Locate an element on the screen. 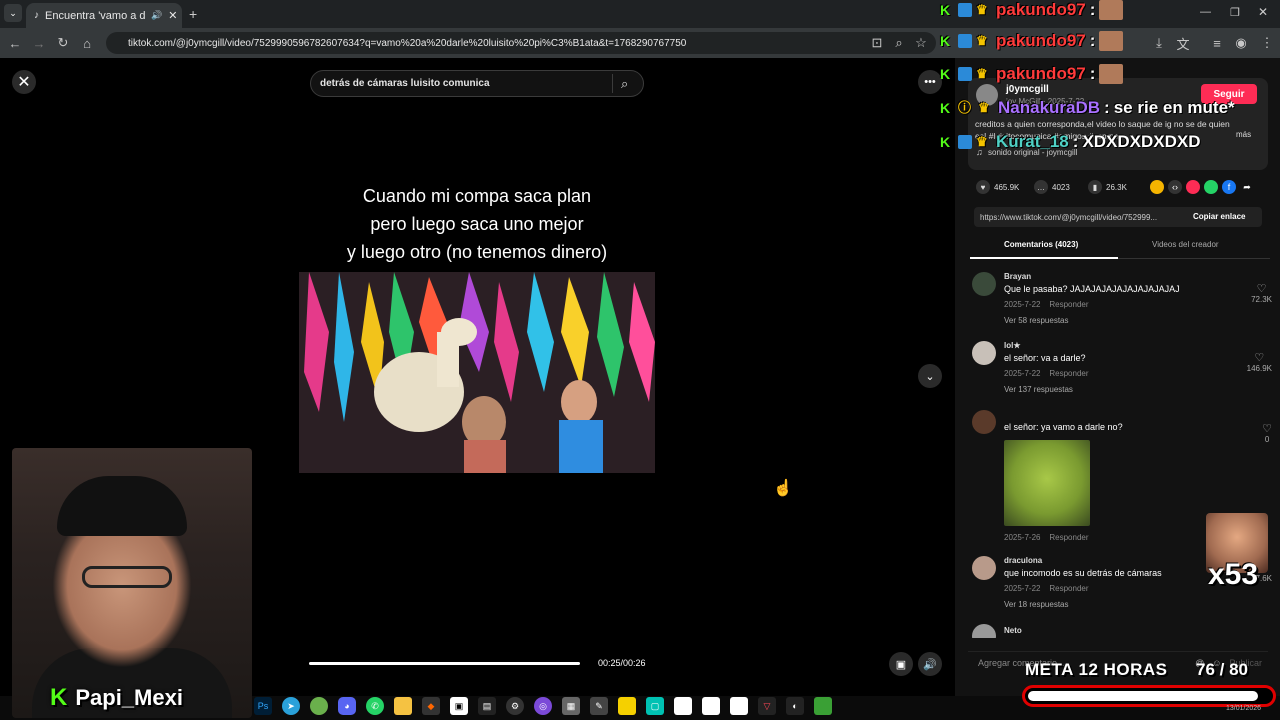  more-options-icon: ••• is located at coordinates (930, 82).